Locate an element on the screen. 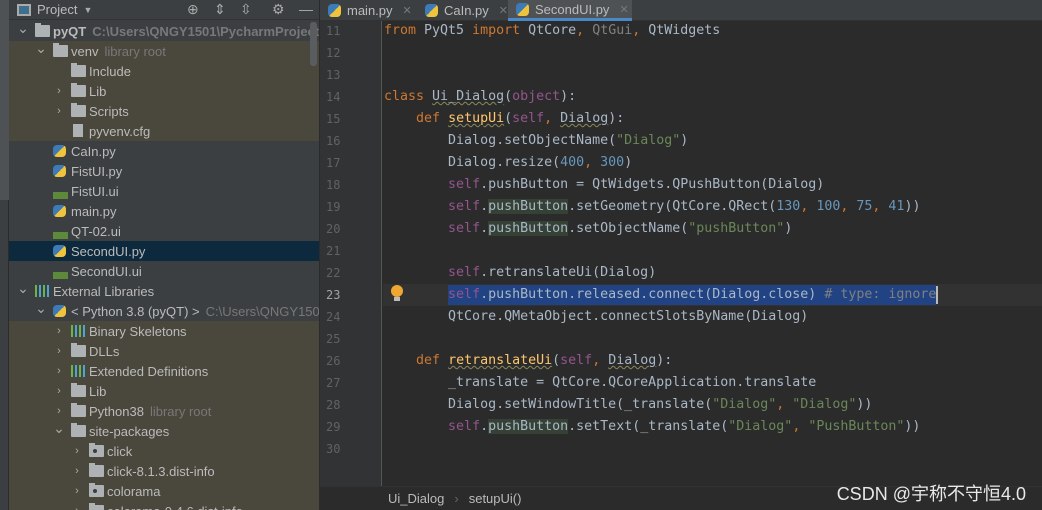 Image resolution: width=1042 pixels, height=510 pixels. locate-icon: ⊕ is located at coordinates (193, 9).